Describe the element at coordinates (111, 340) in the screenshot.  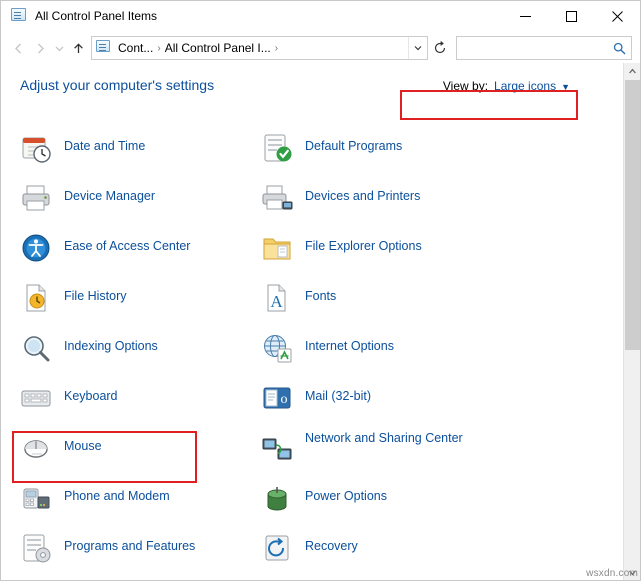
I see `item-label: Indexing Options` at that location.